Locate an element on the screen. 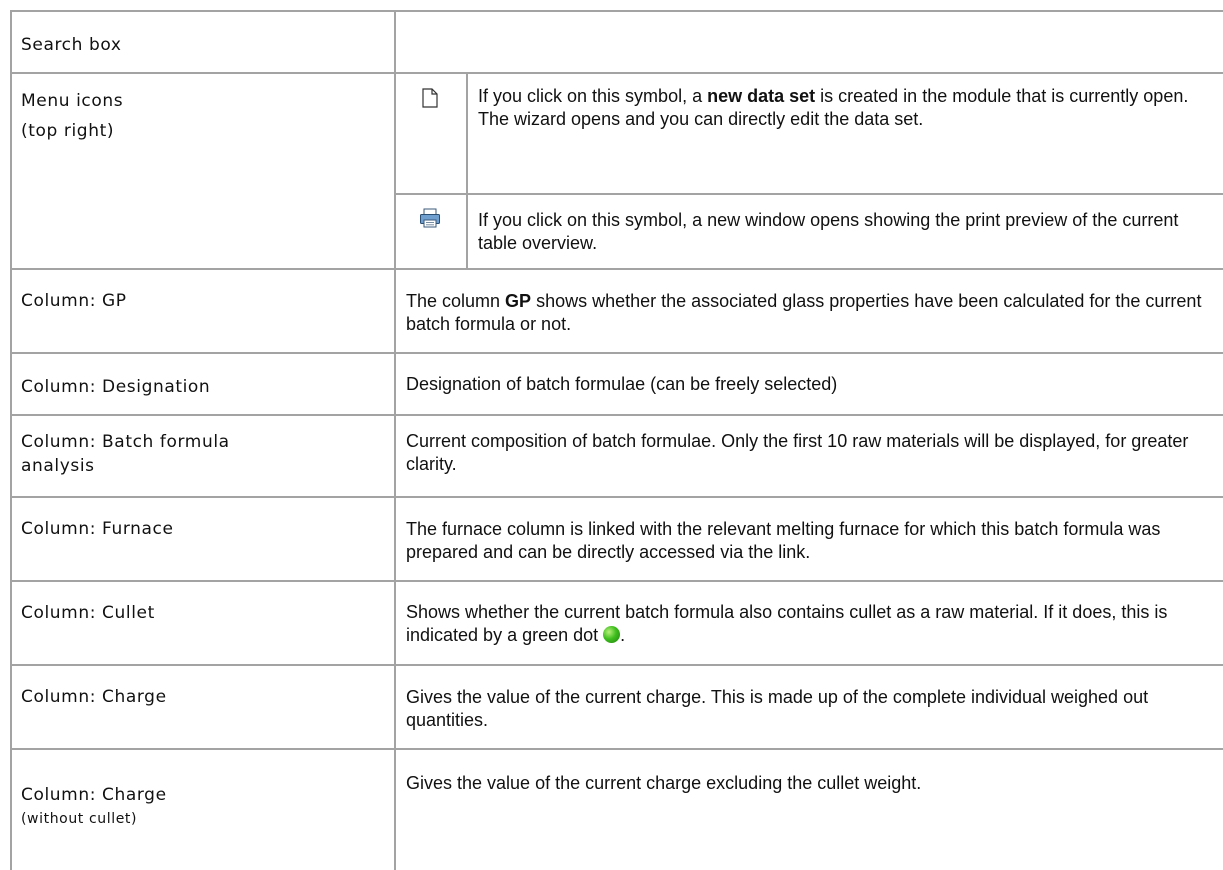  row-label-sub: (without cullet) is located at coordinates (79, 819).